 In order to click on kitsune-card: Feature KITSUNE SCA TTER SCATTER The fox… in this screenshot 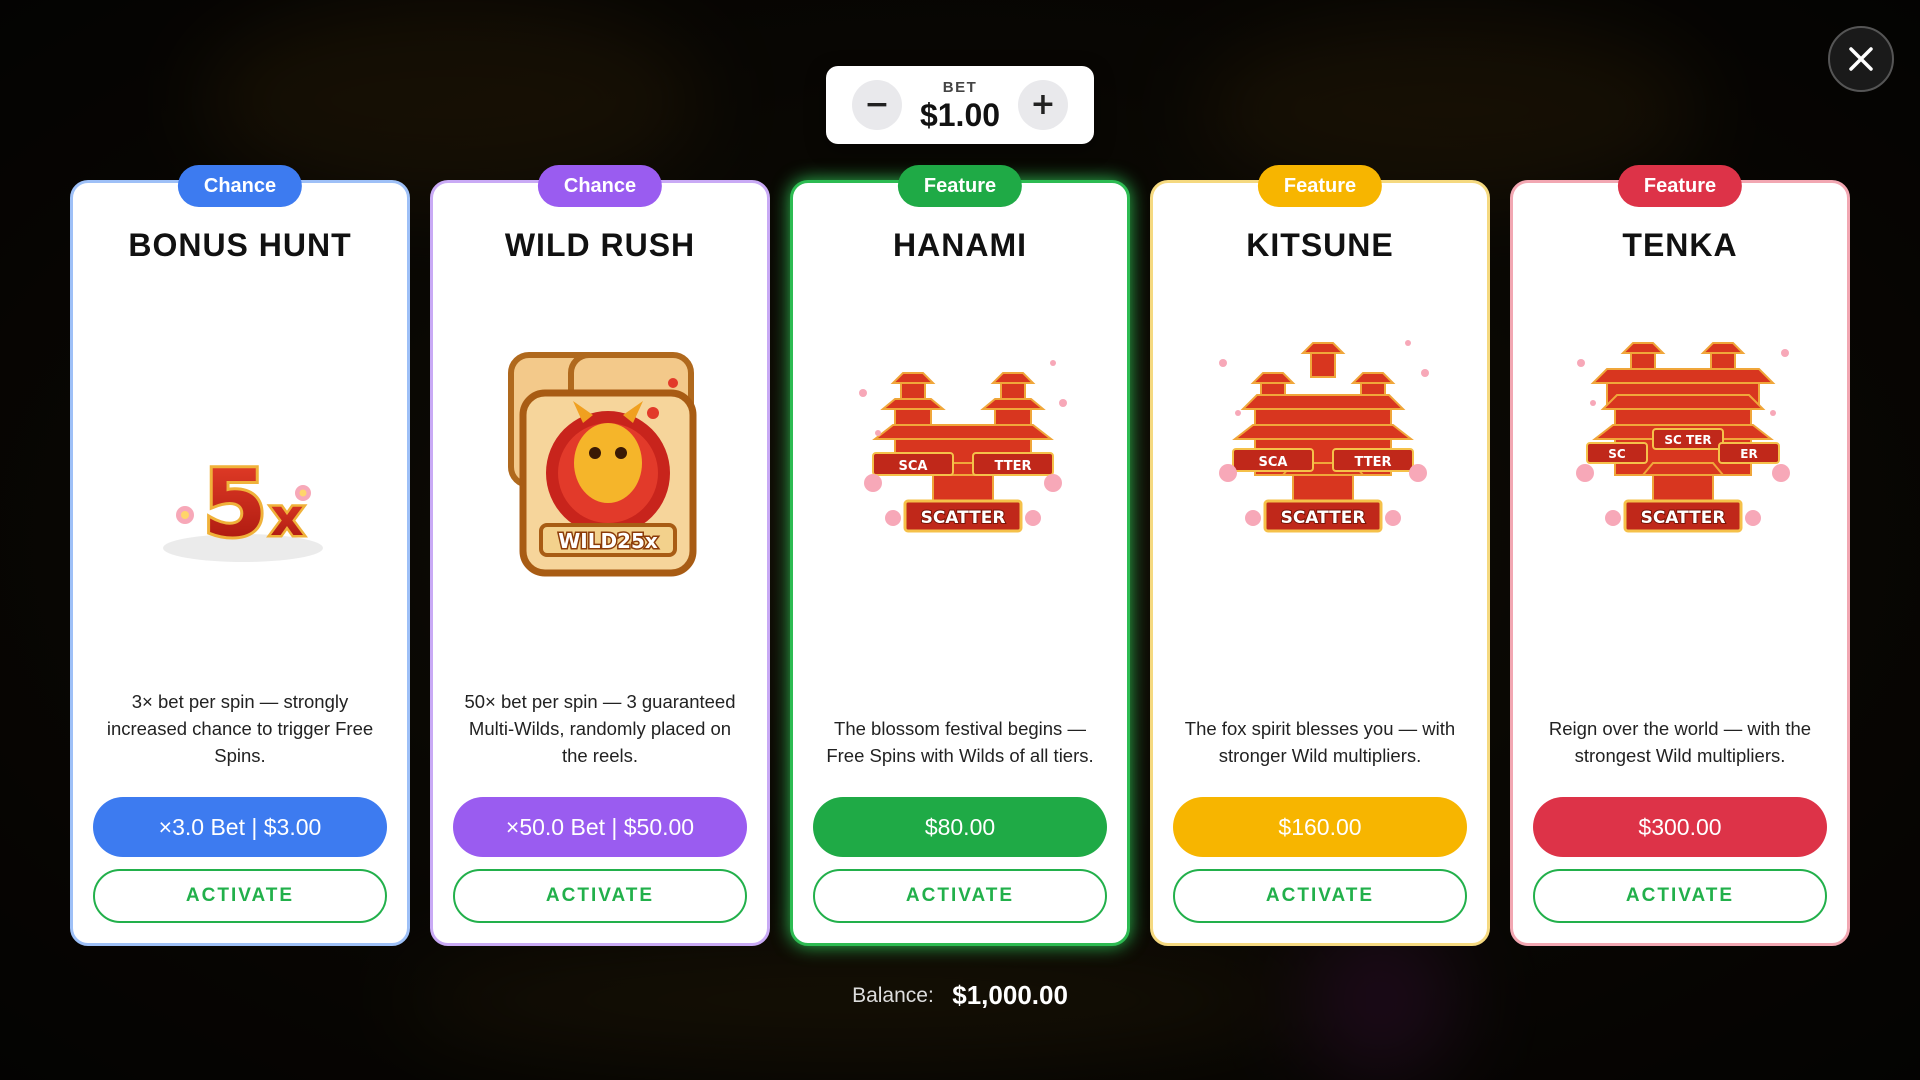, I will do `click(1320, 555)`.